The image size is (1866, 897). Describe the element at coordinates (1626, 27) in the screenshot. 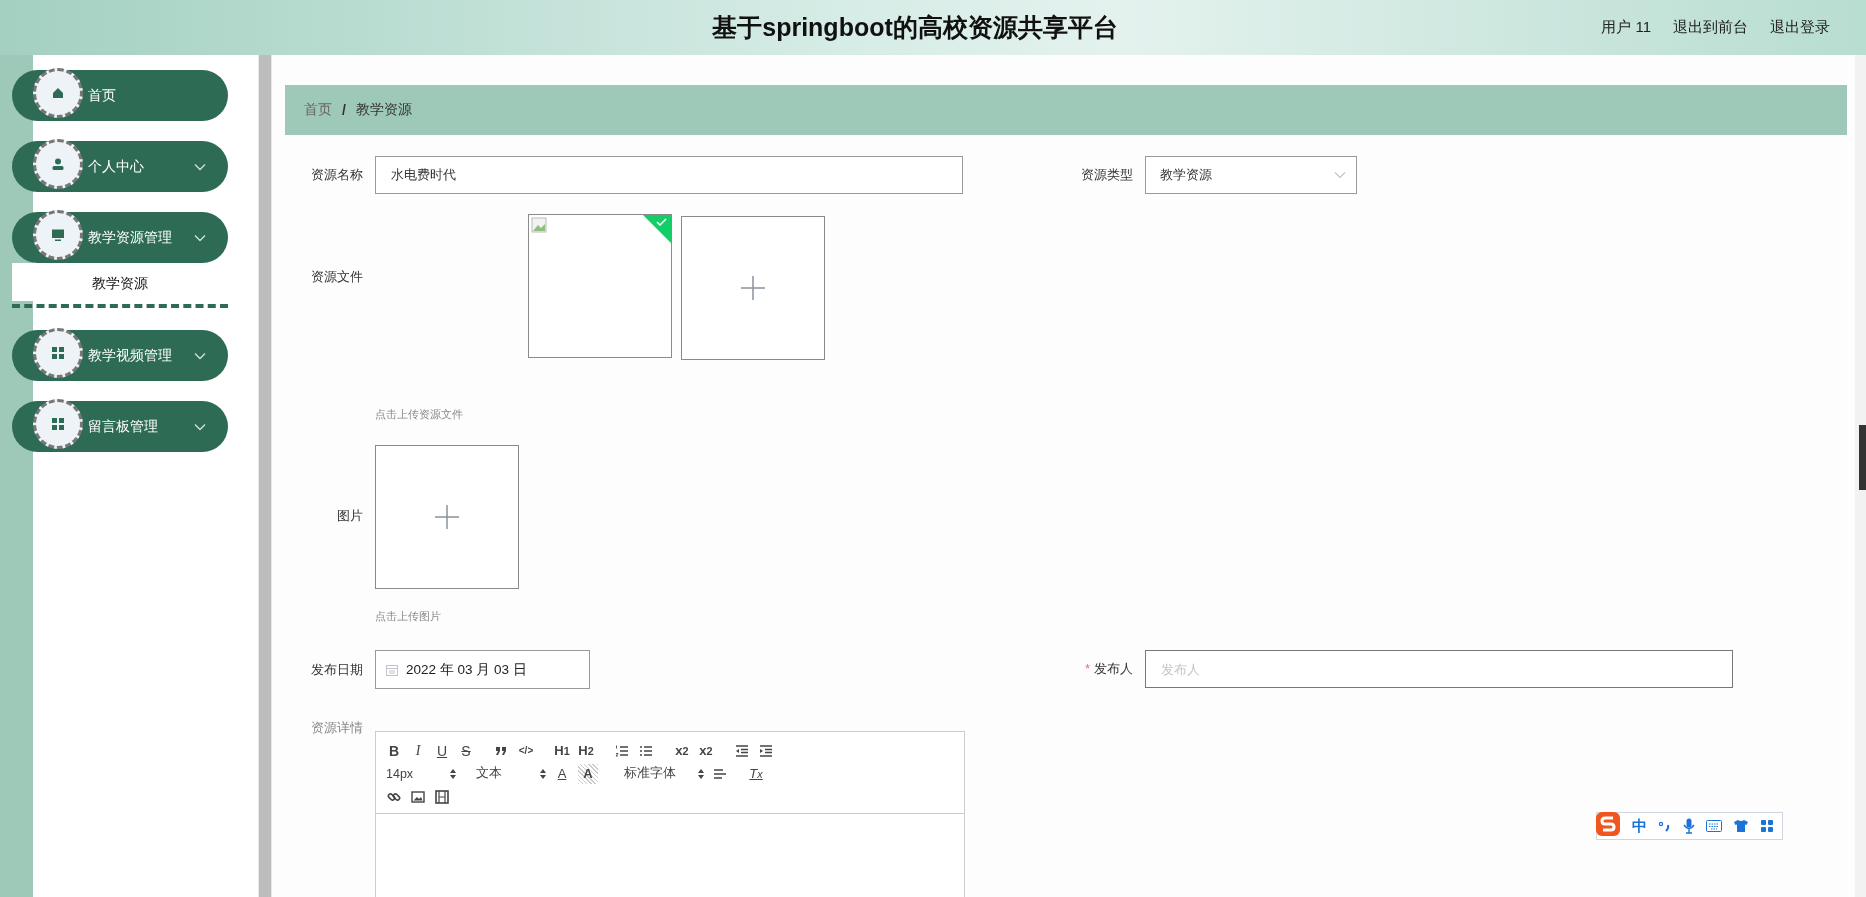

I see `user-link: 用户 11` at that location.